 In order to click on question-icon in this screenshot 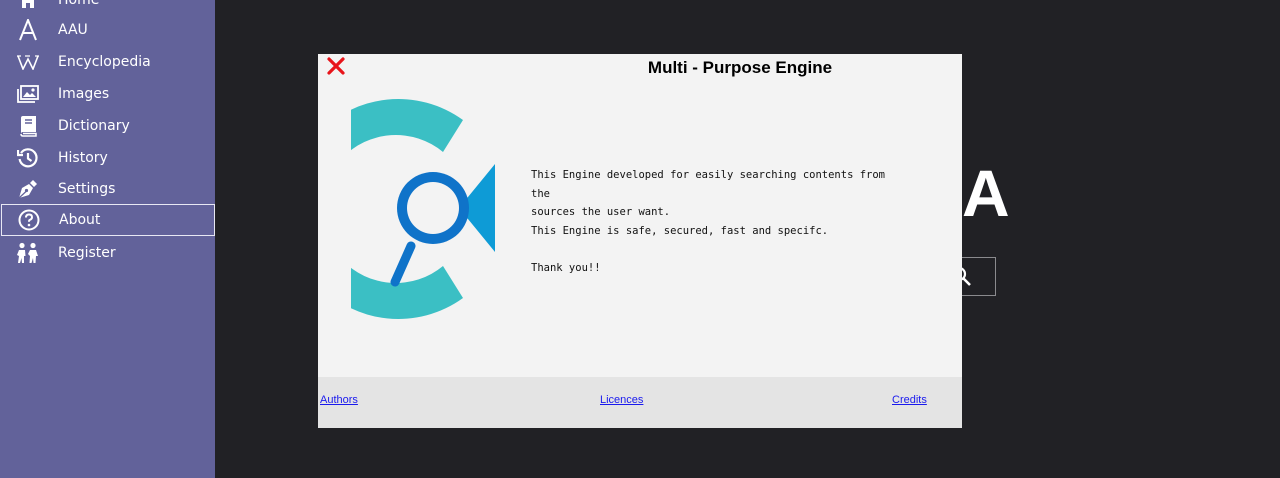, I will do `click(29, 220)`.